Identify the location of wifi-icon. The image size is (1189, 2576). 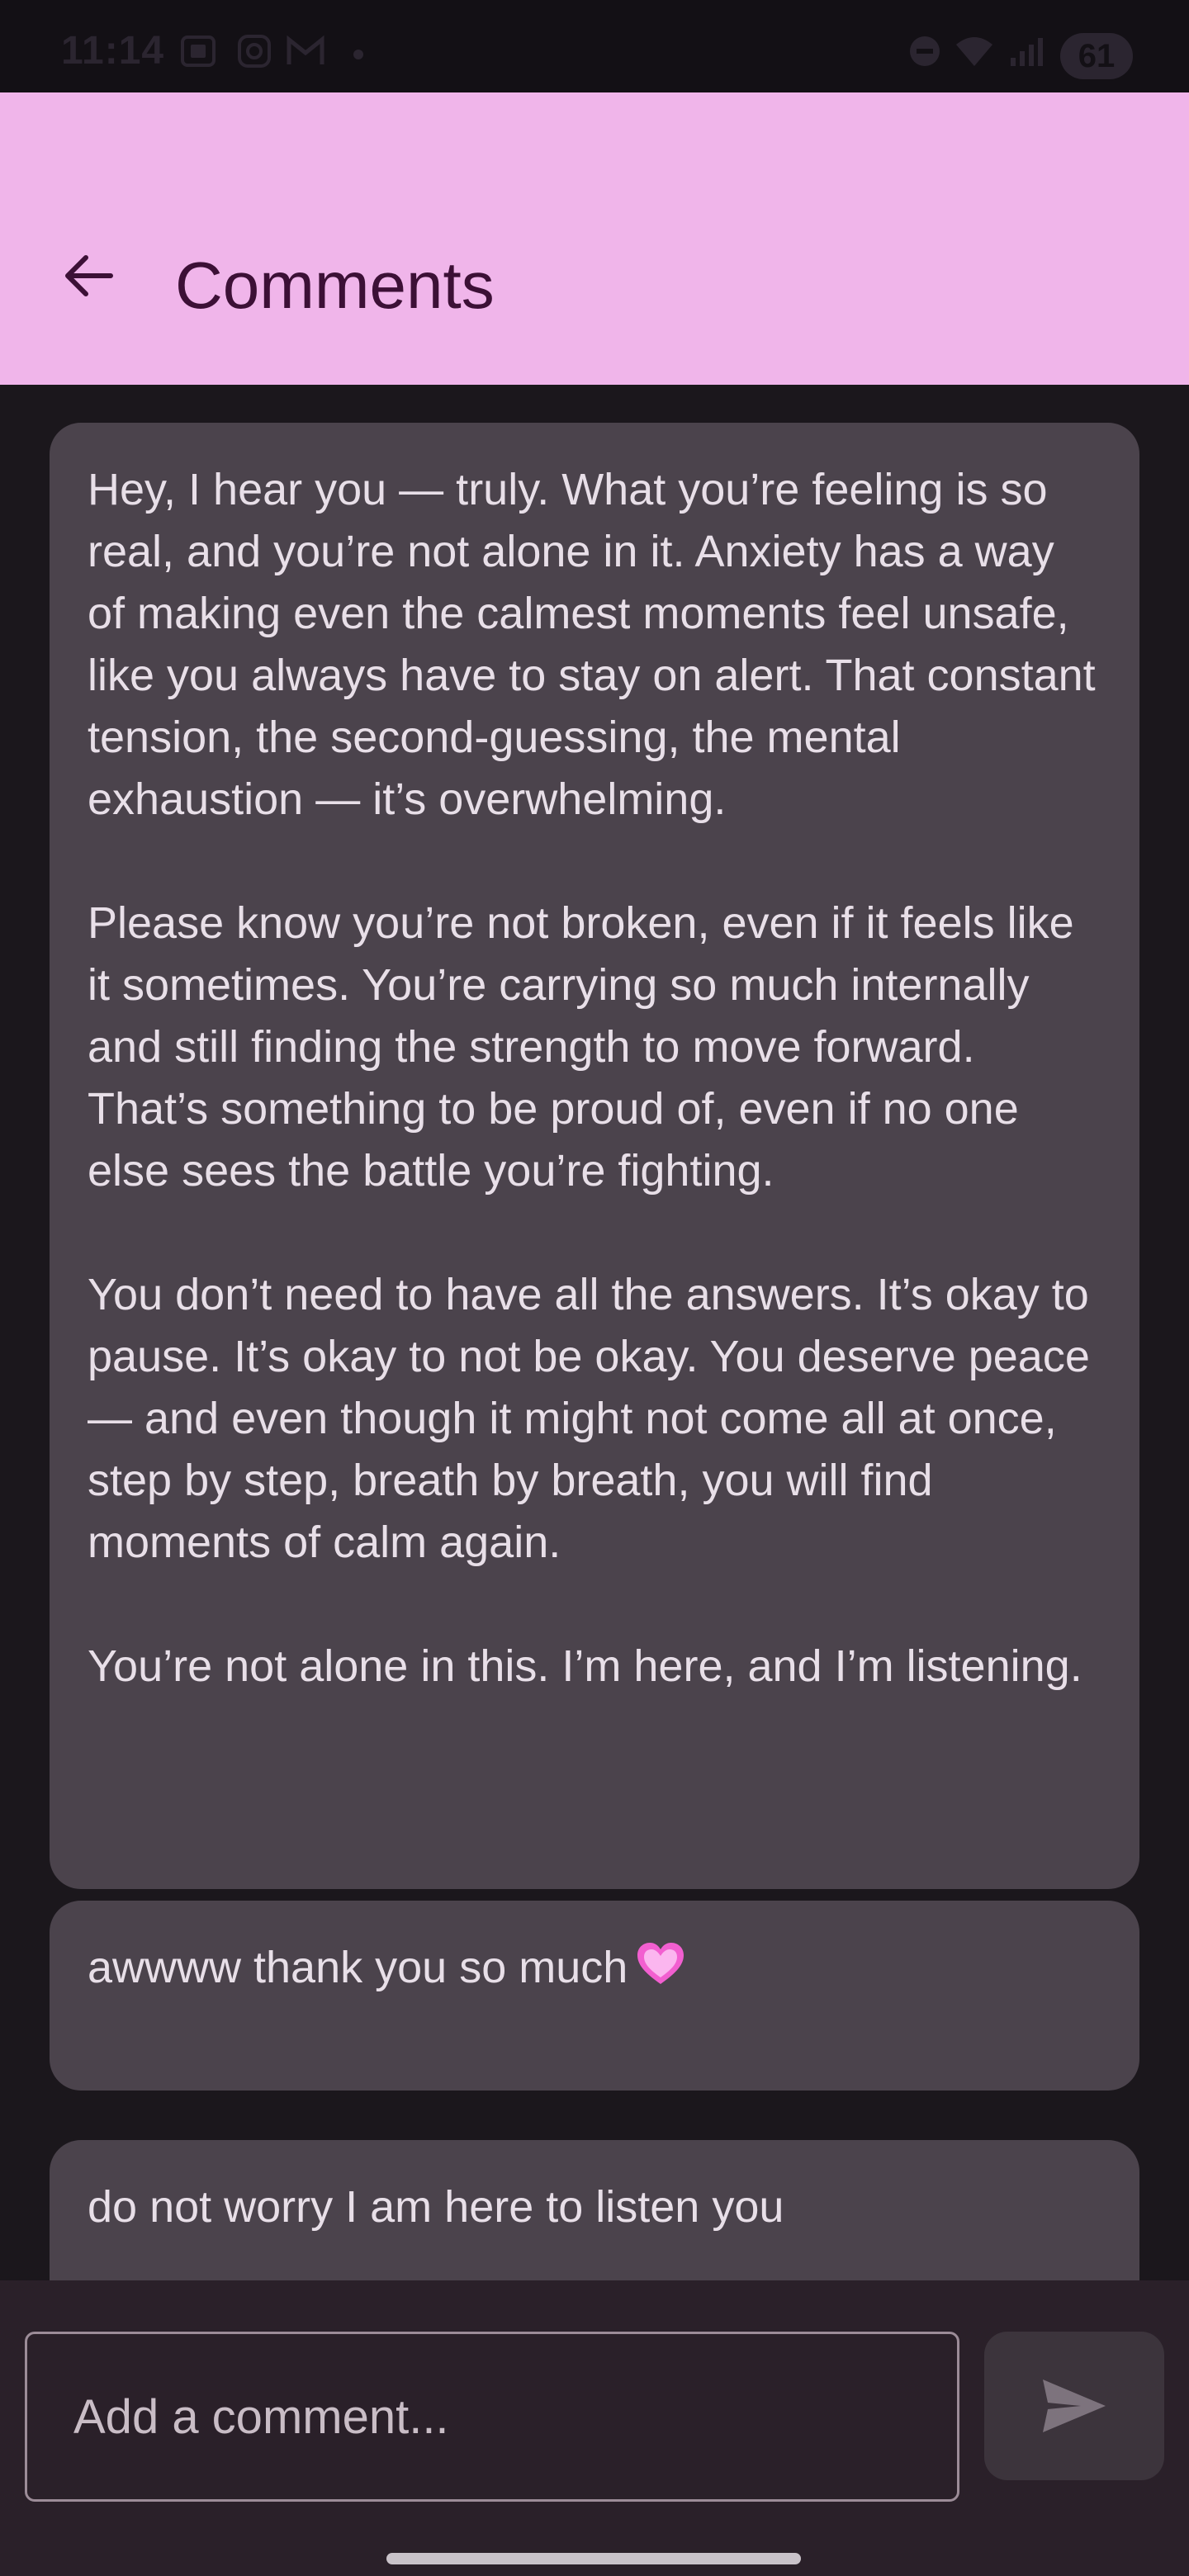
(973, 51).